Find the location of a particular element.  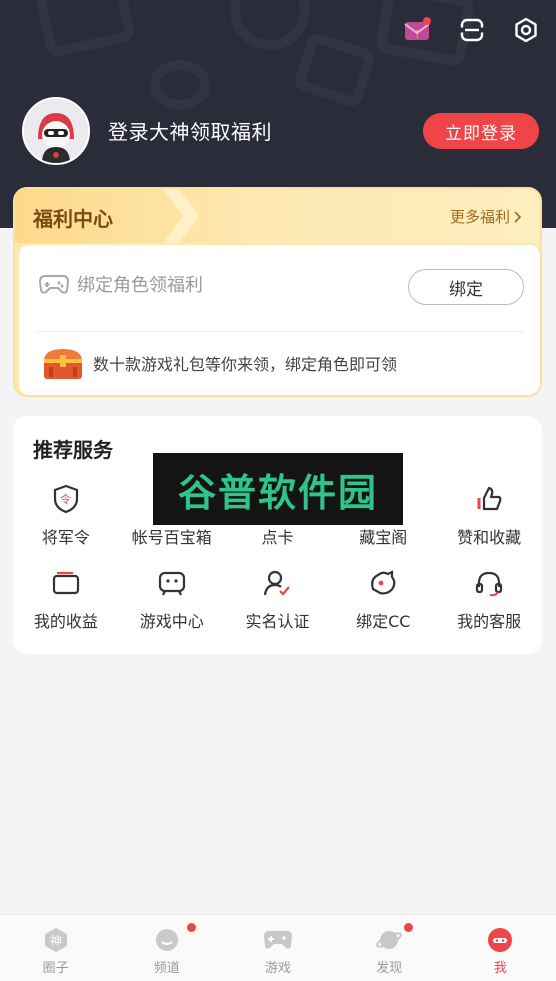

bottom-tab-bar: 神 圈子 频道 游戏 发现 我 is located at coordinates (278, 947).